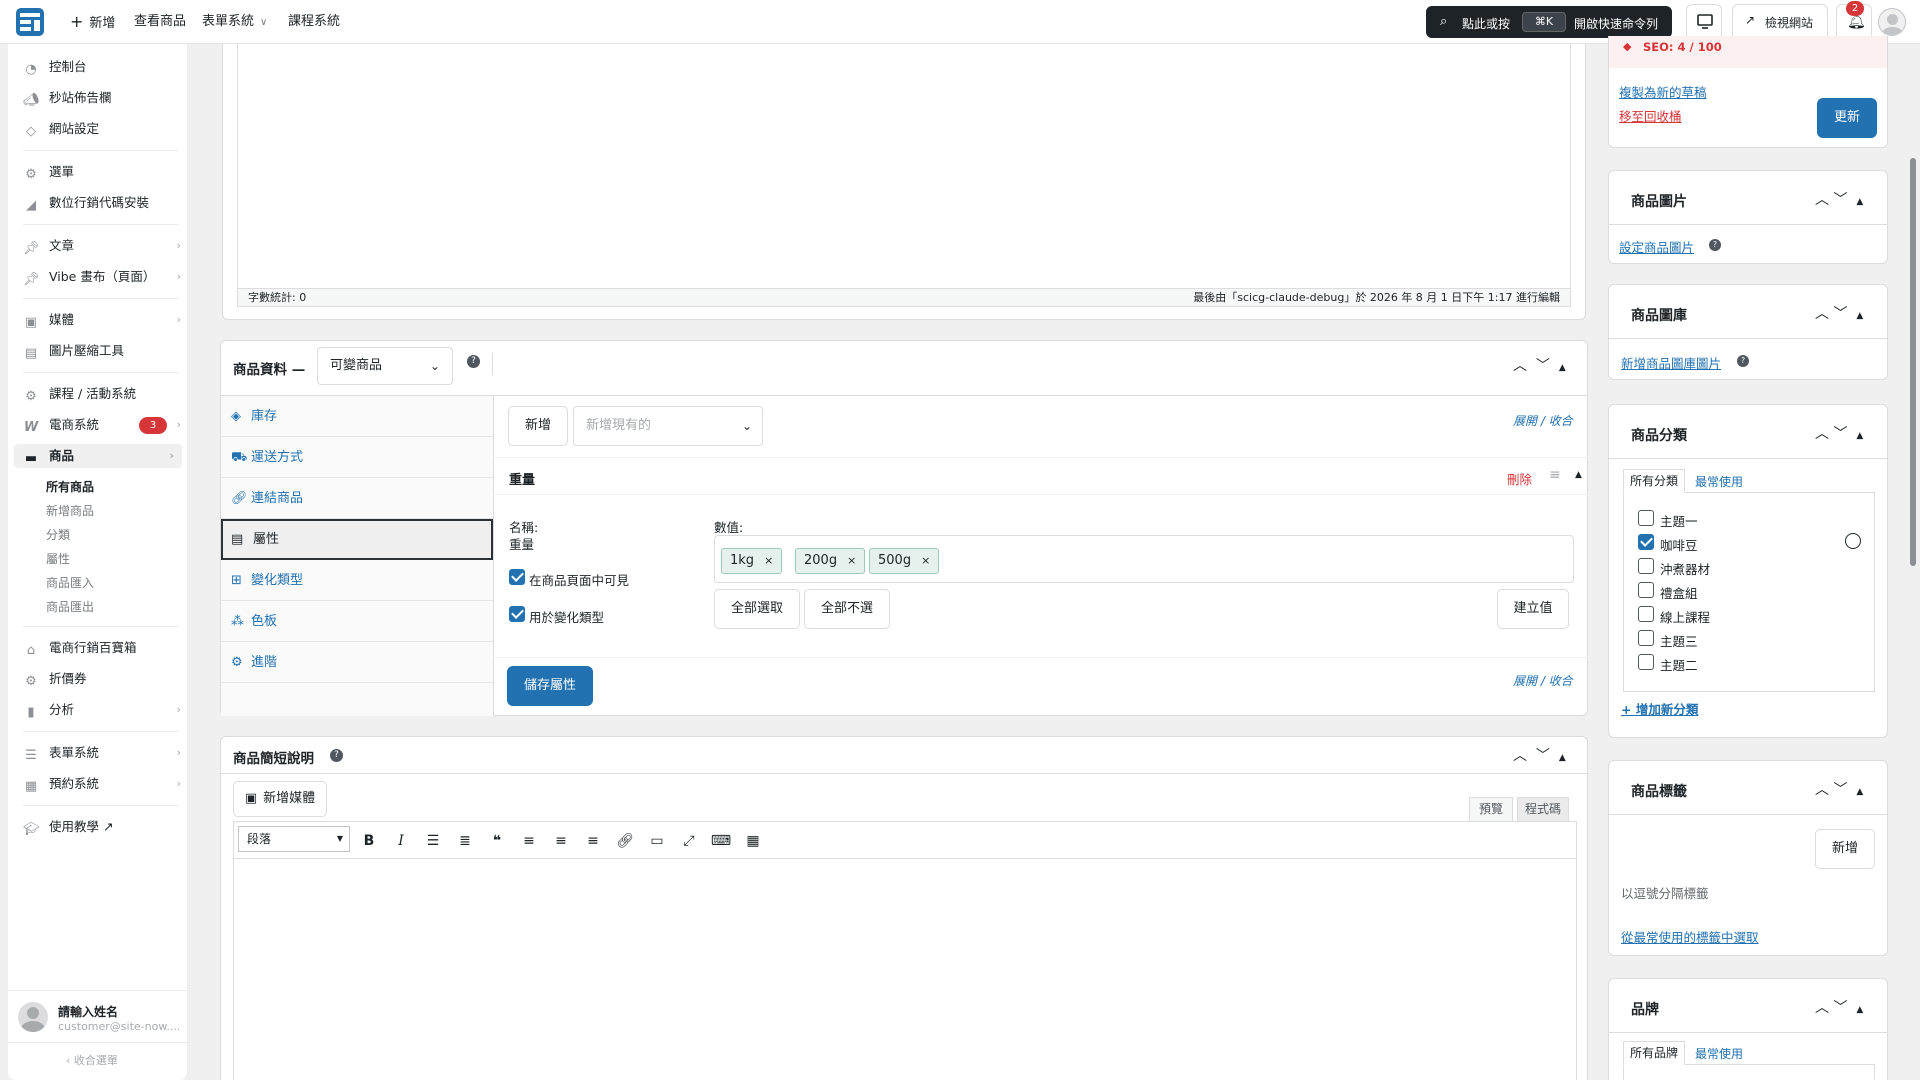 This screenshot has width=1920, height=1080. I want to click on sidebar-item-site-settings: ◇ 網站設定, so click(102, 129).